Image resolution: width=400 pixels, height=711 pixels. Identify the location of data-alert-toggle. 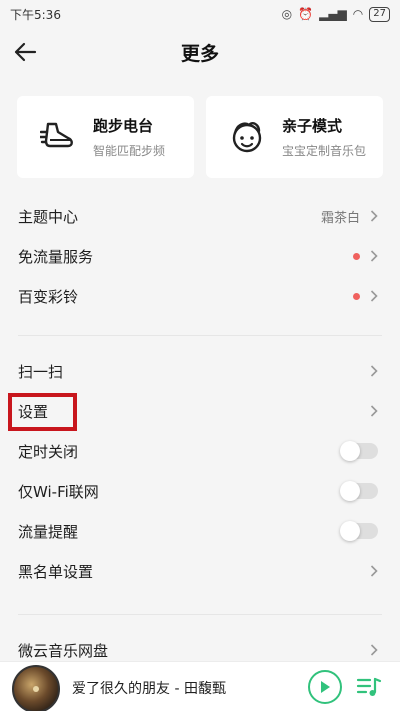
(359, 531).